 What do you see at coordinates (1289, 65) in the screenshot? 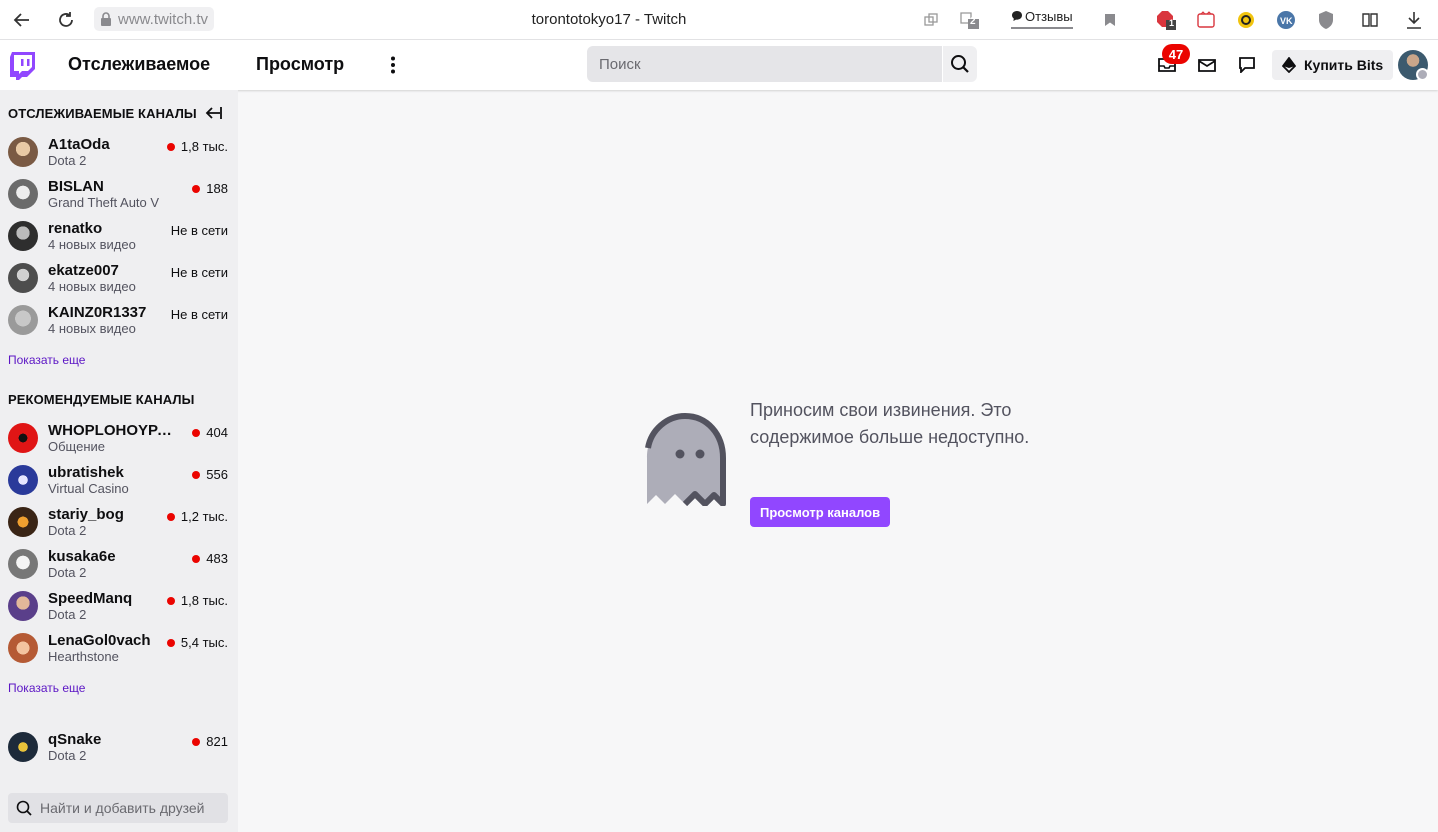
I see `bits-diamond-icon` at bounding box center [1289, 65].